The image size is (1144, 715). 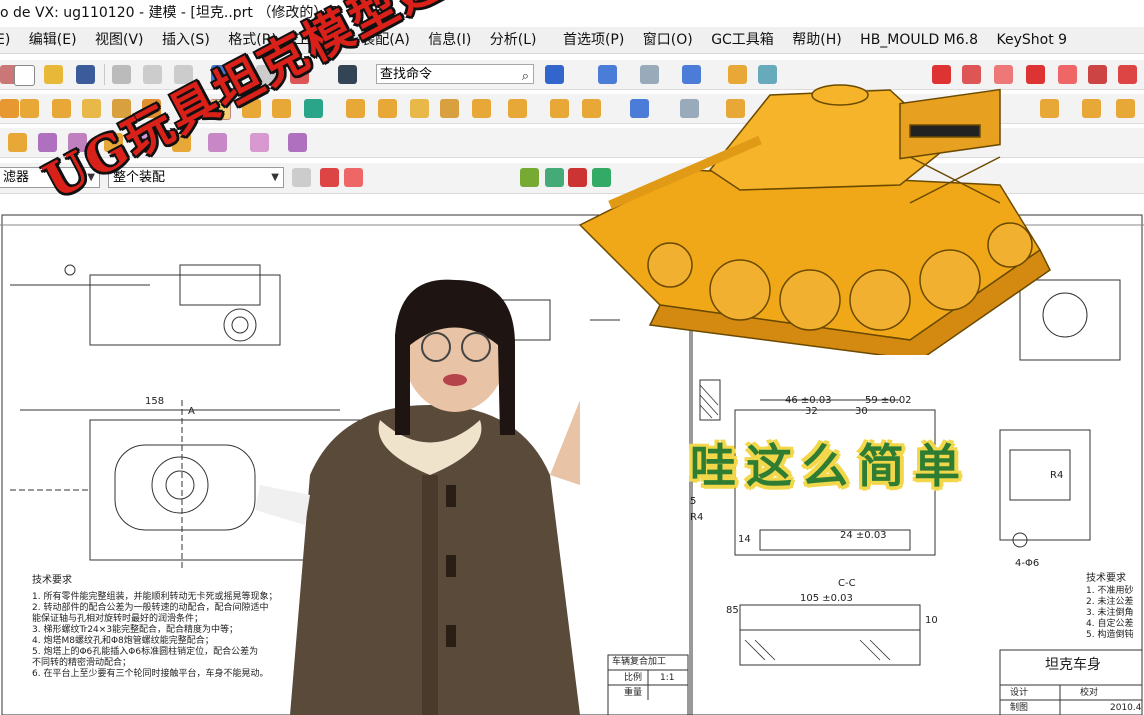 What do you see at coordinates (554, 177) in the screenshot?
I see `control-point-icon` at bounding box center [554, 177].